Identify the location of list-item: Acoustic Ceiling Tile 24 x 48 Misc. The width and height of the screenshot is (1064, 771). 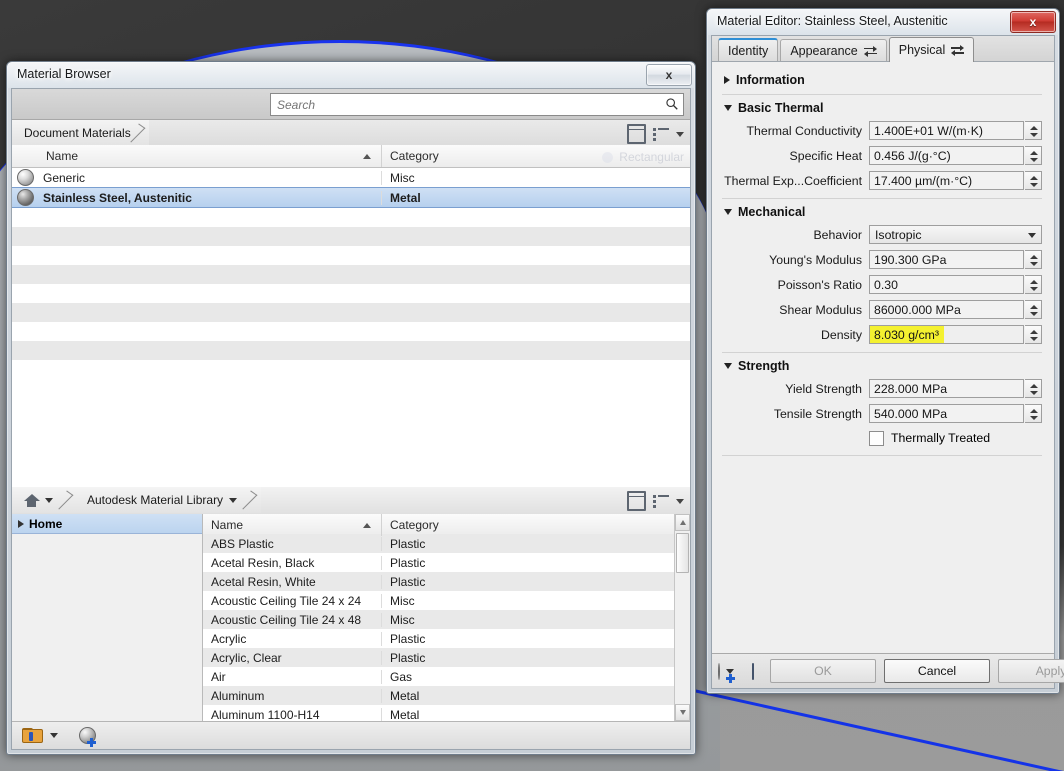
(438, 619).